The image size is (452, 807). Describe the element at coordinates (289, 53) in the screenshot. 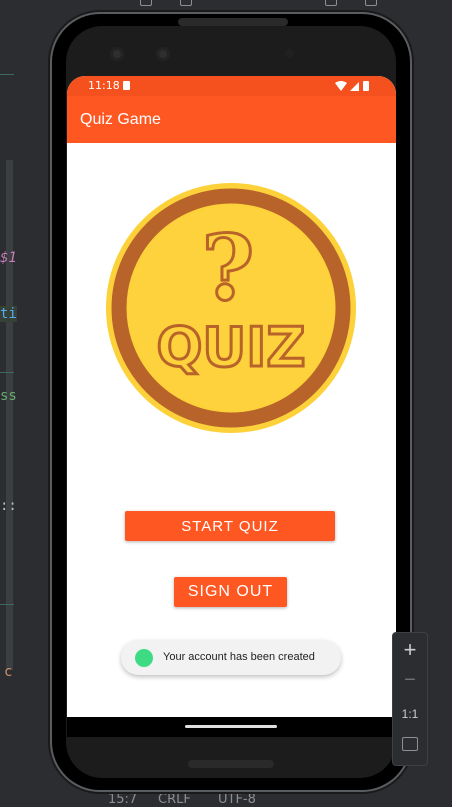

I see `proximity-sensor` at that location.